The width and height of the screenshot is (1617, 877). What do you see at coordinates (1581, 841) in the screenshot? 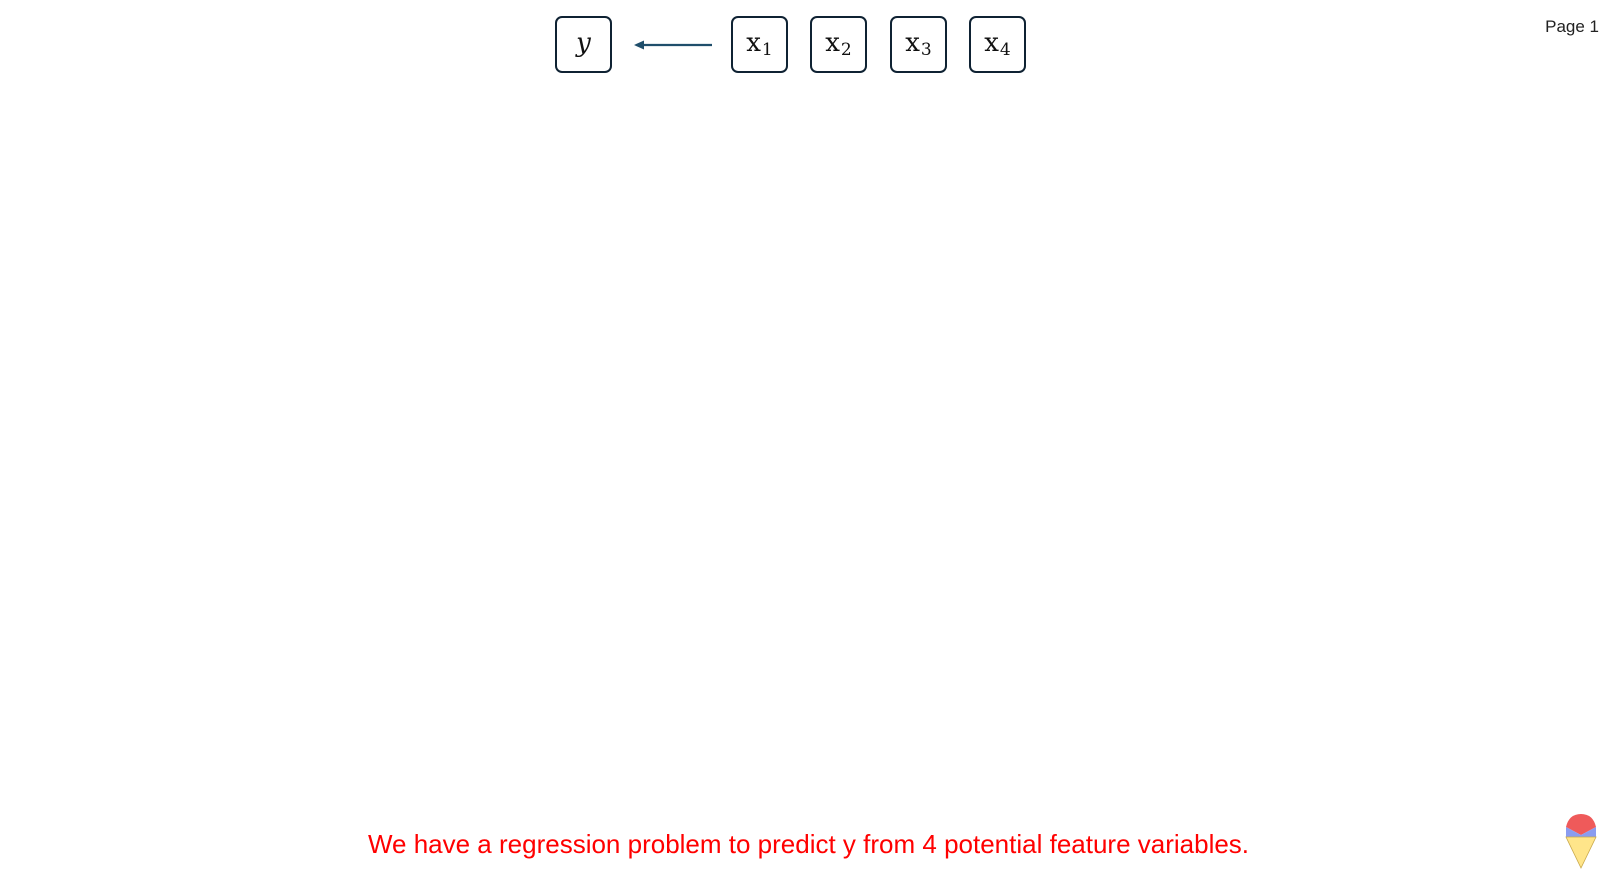
I see `cone-logo-icon` at bounding box center [1581, 841].